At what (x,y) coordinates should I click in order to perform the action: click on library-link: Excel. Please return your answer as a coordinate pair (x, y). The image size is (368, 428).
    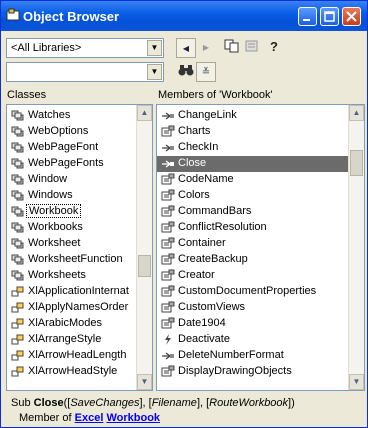
    Looking at the image, I should click on (89, 418).